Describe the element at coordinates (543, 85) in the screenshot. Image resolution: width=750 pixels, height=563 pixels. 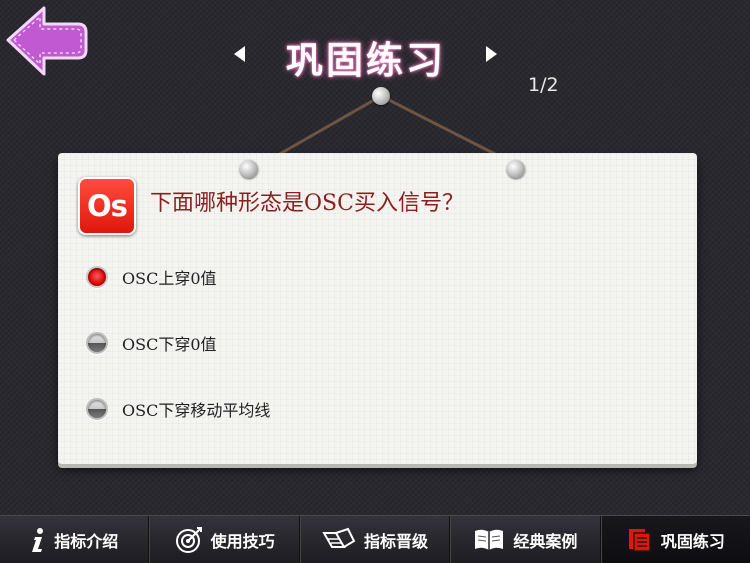
I see `page-counter: 1/2` at that location.